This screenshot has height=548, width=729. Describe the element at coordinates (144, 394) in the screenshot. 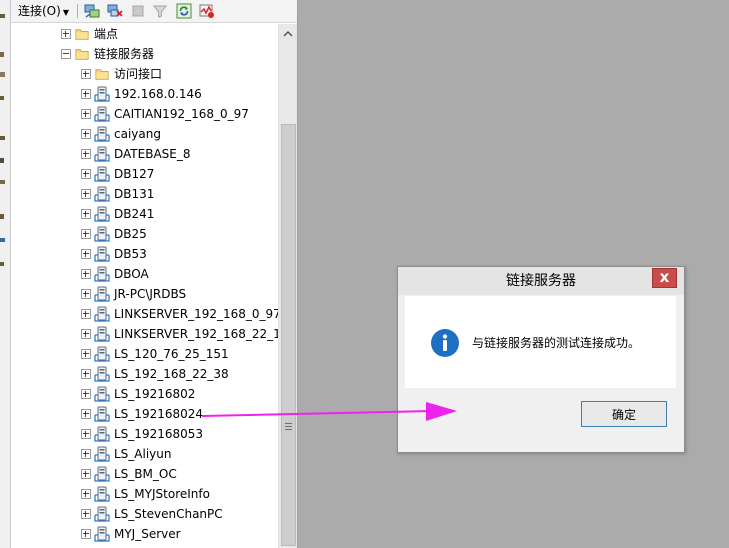

I see `tree-node: LS_19216802` at that location.